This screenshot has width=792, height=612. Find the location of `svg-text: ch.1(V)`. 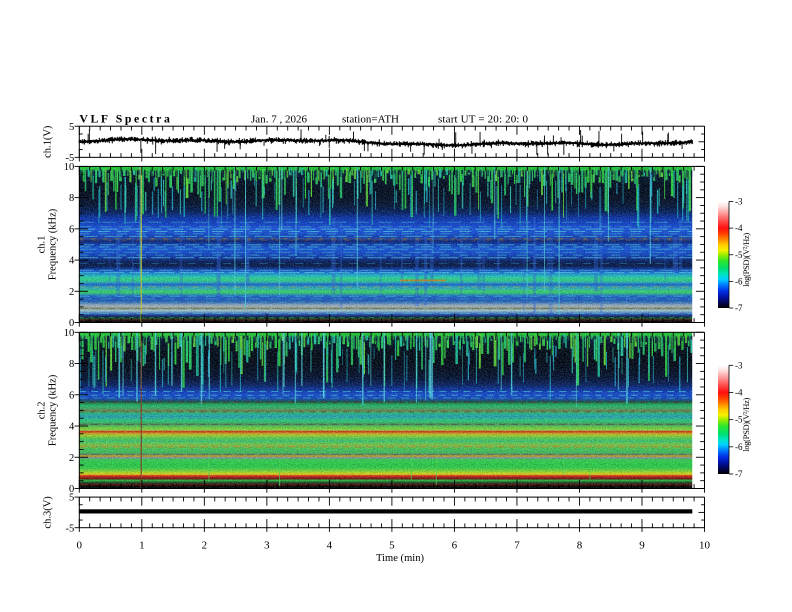

svg-text: ch.1(V) is located at coordinates (48, 141).